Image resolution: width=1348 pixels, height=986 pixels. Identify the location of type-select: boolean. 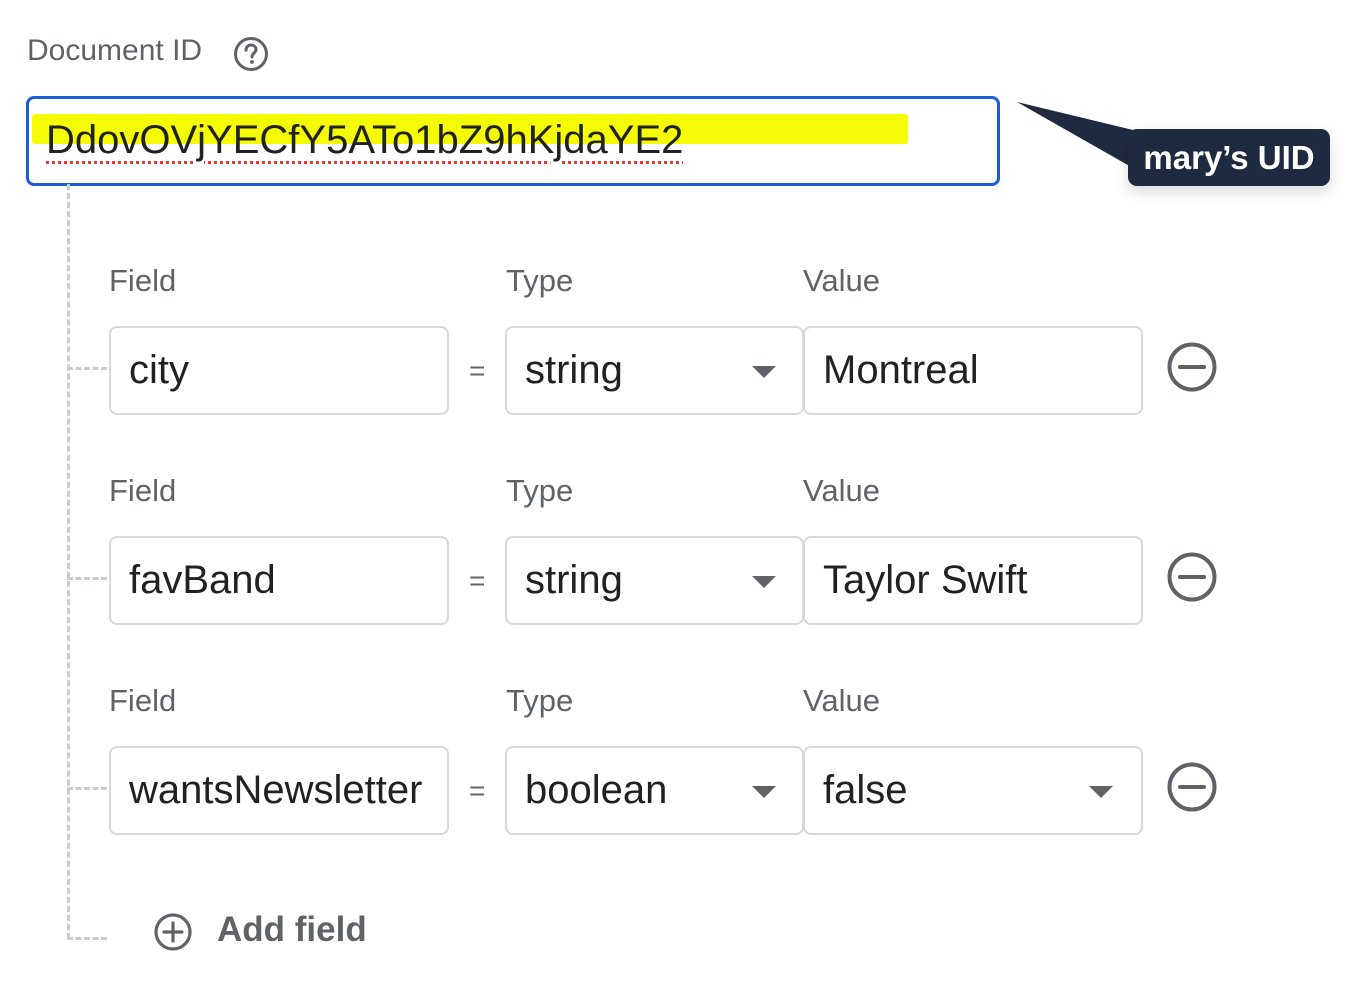
(654, 790).